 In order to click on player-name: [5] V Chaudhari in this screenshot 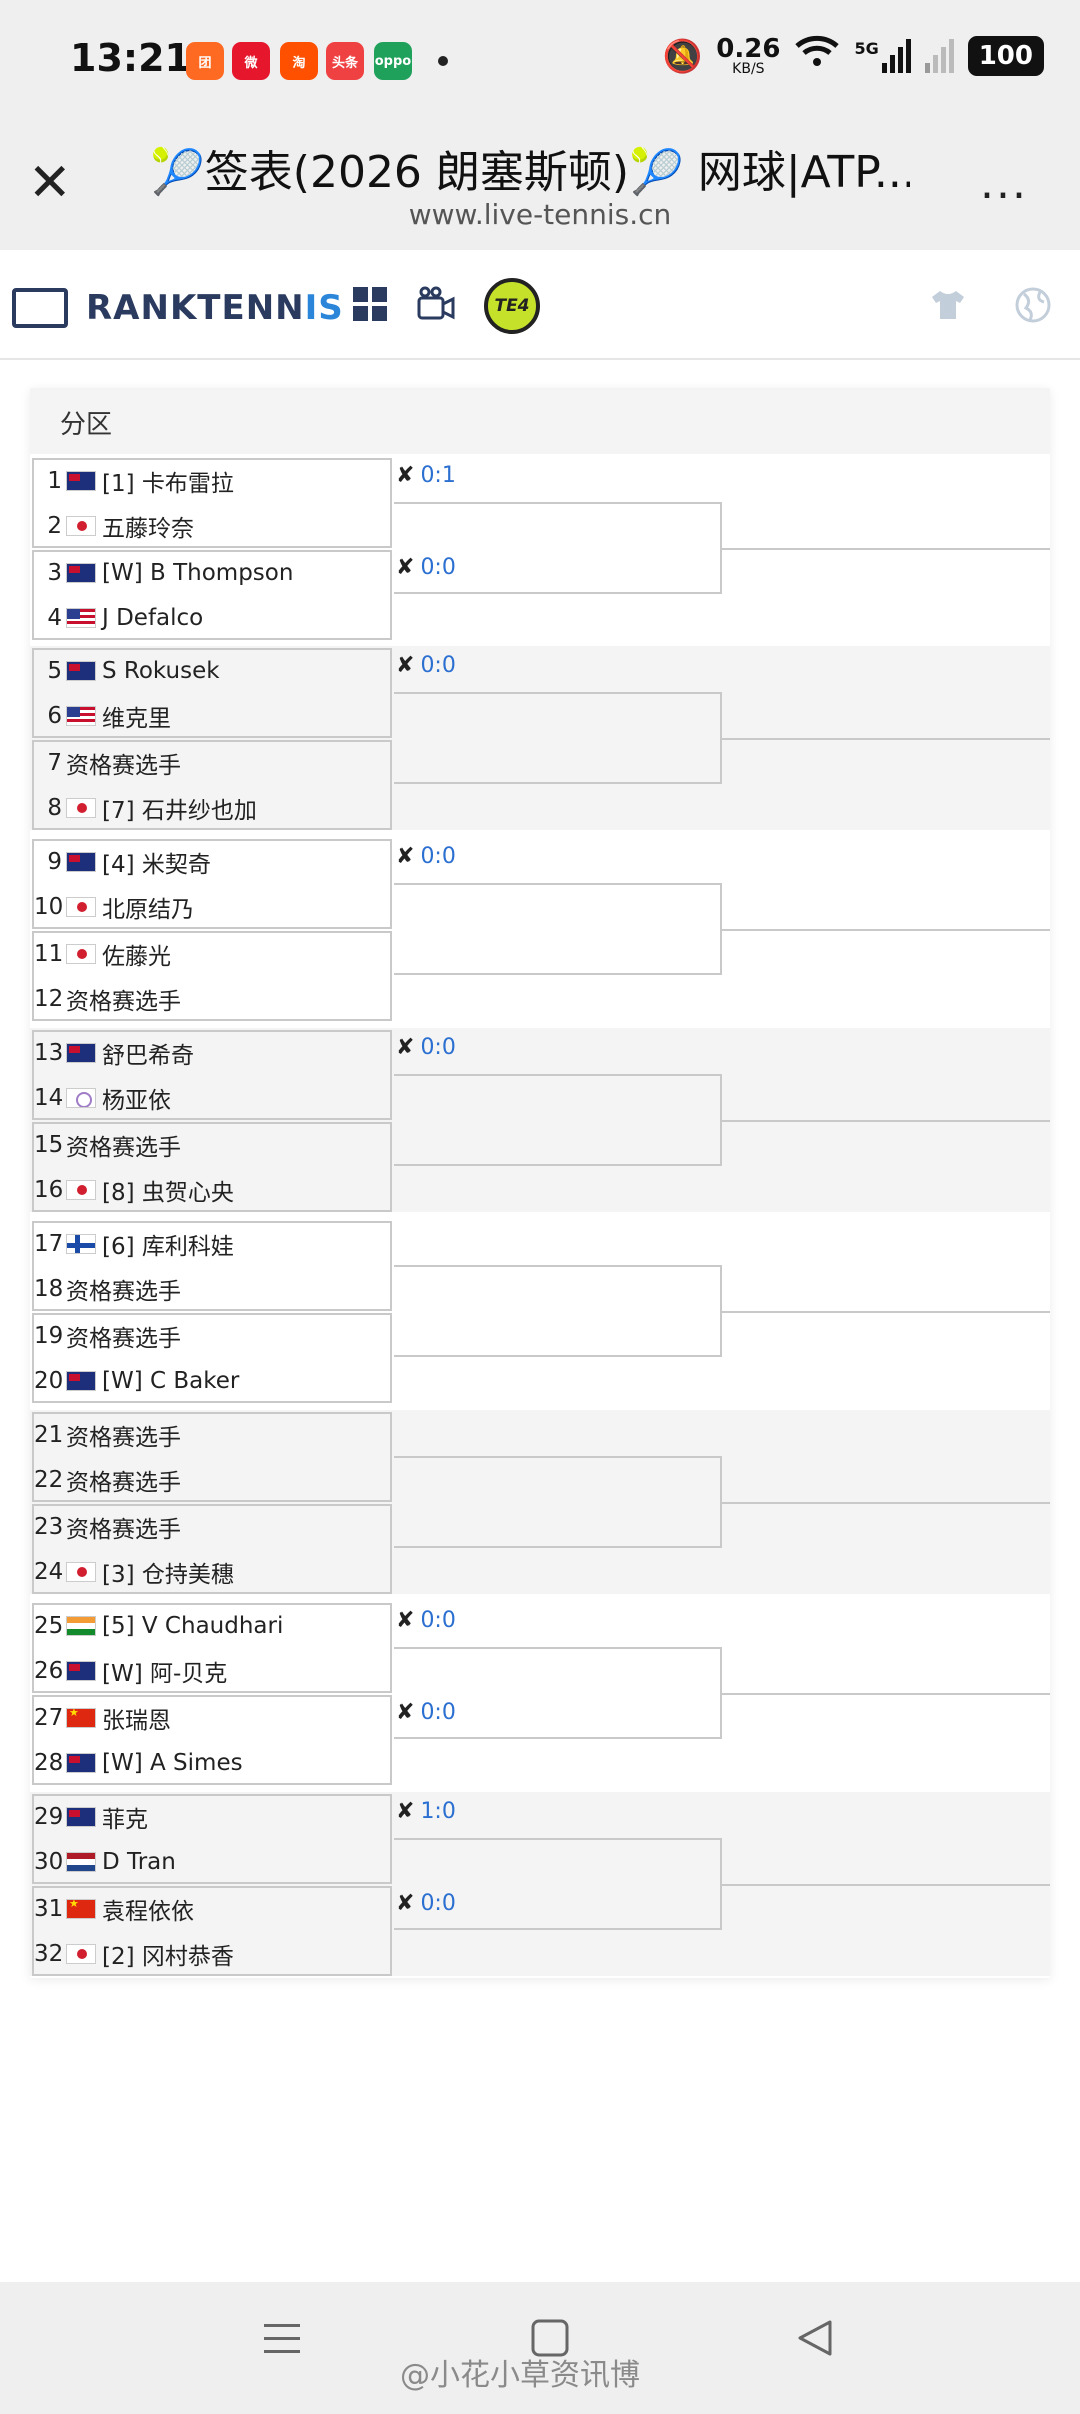, I will do `click(192, 1626)`.